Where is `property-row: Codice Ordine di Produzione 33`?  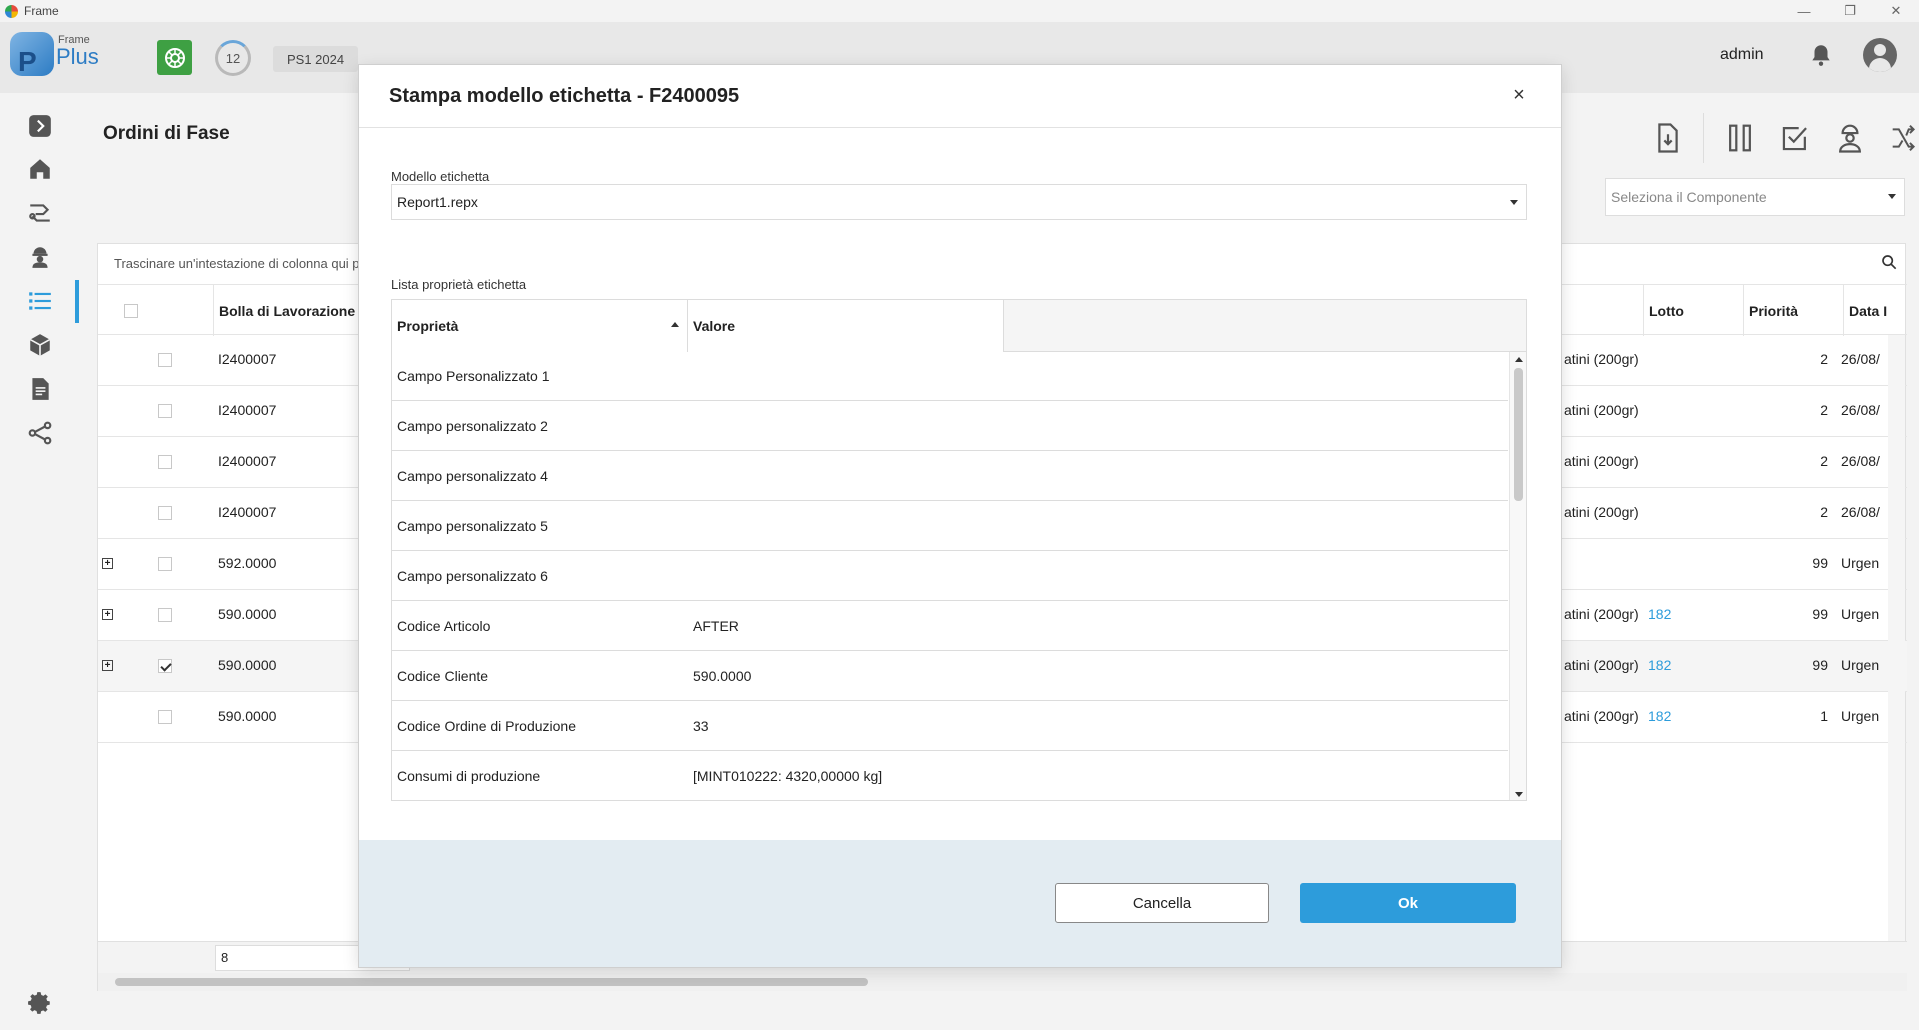 property-row: Codice Ordine di Produzione 33 is located at coordinates (950, 726).